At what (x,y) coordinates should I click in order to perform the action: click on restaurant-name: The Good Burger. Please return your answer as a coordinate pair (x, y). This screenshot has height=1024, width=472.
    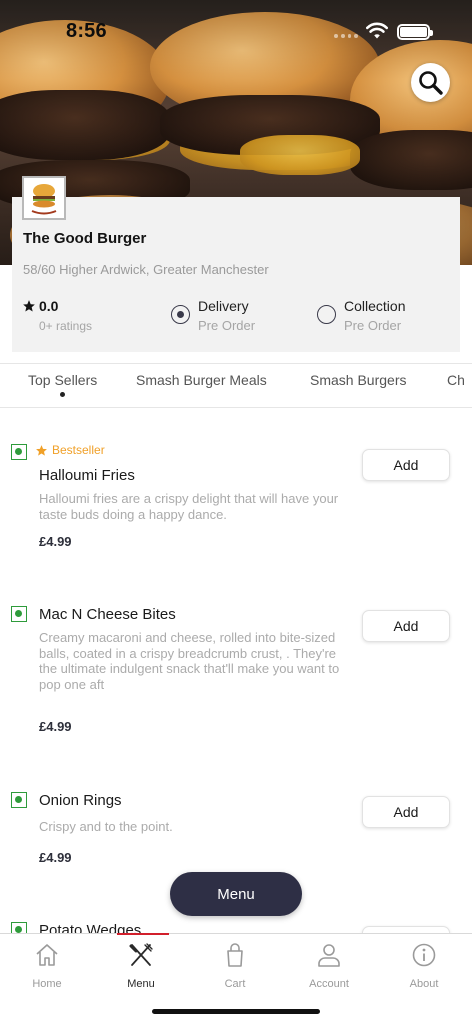
    Looking at the image, I should click on (85, 238).